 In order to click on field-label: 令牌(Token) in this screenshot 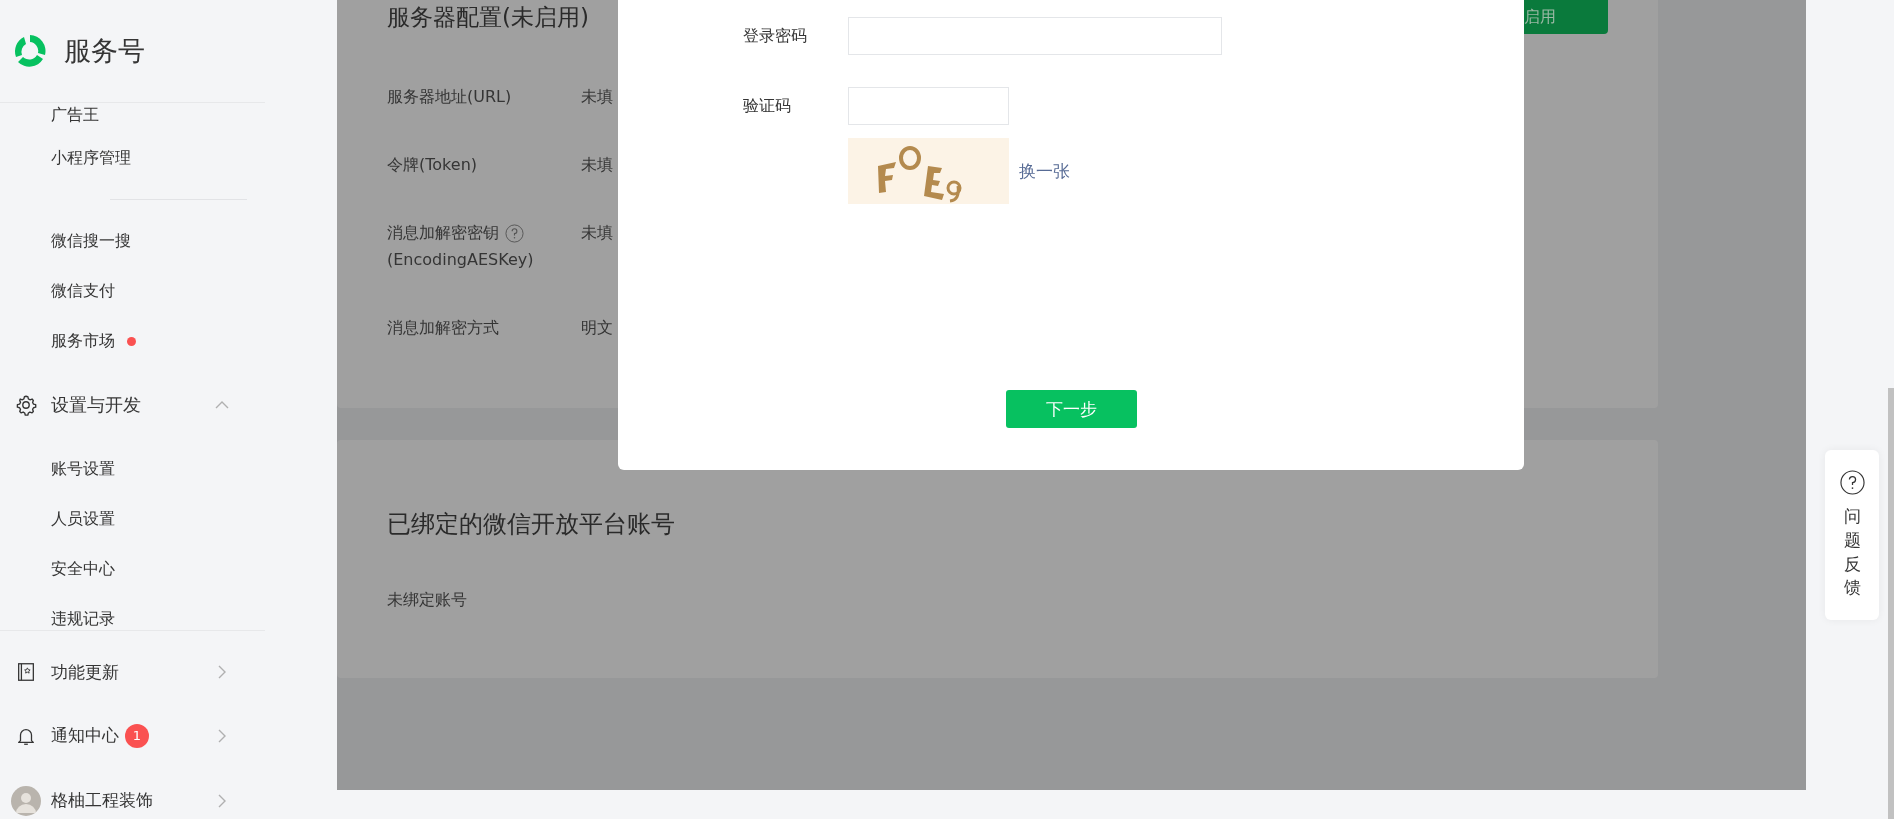, I will do `click(432, 165)`.